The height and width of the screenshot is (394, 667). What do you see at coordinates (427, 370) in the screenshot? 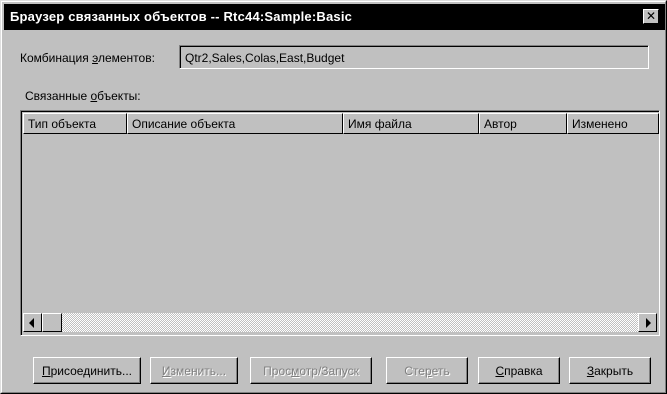
I see `delete-button: Стереть` at bounding box center [427, 370].